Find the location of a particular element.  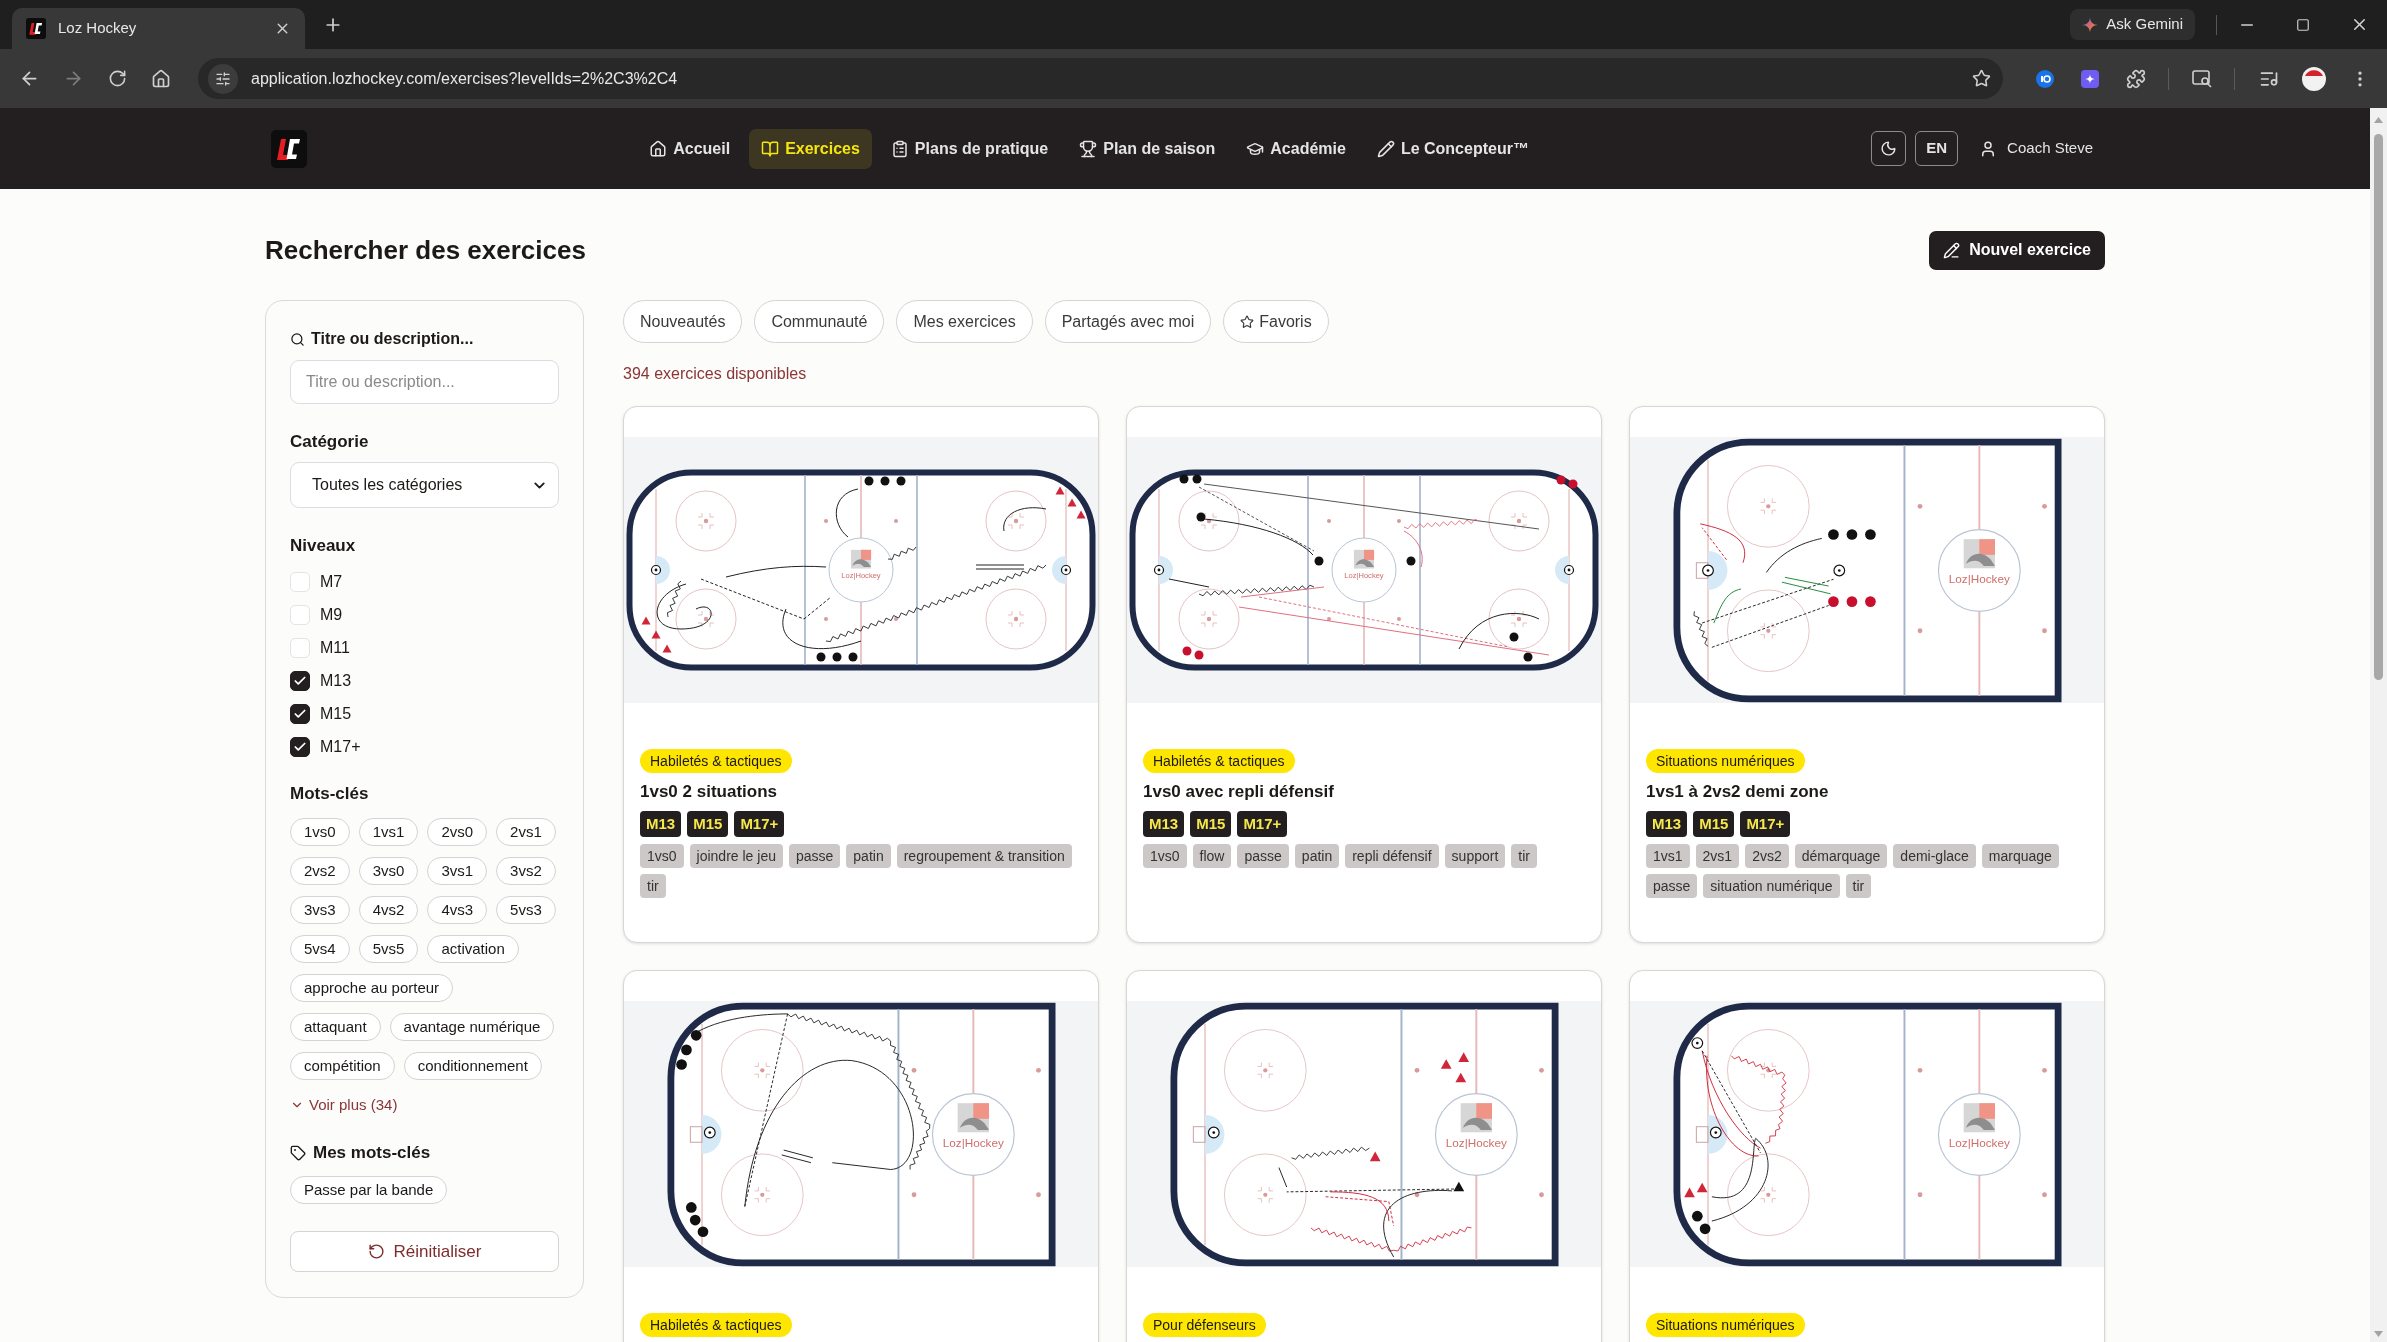

keyword-tag: 2vs1 is located at coordinates (1717, 856).